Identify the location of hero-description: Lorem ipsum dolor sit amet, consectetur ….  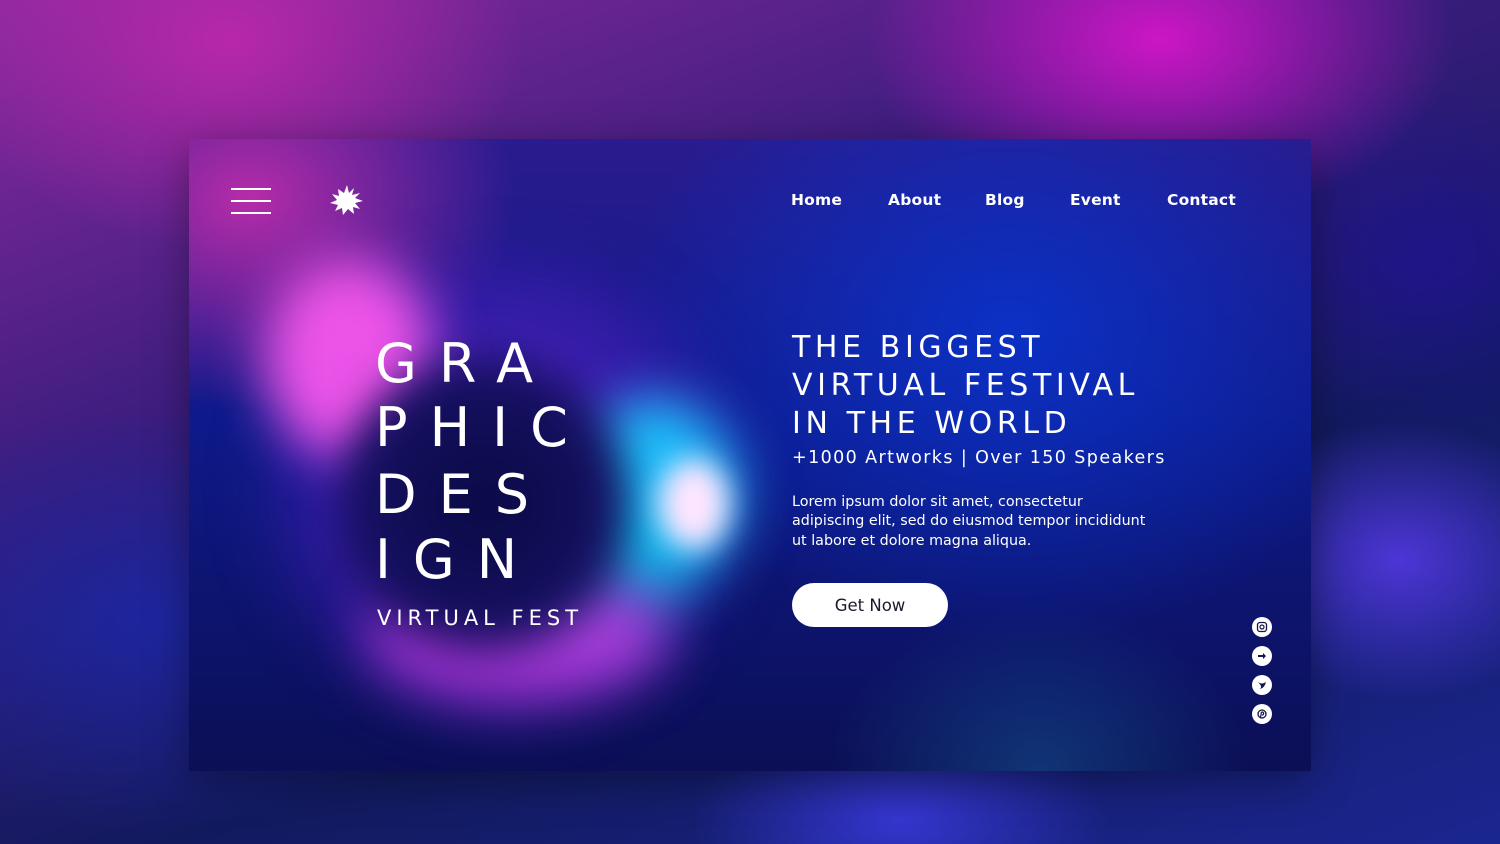
(969, 521).